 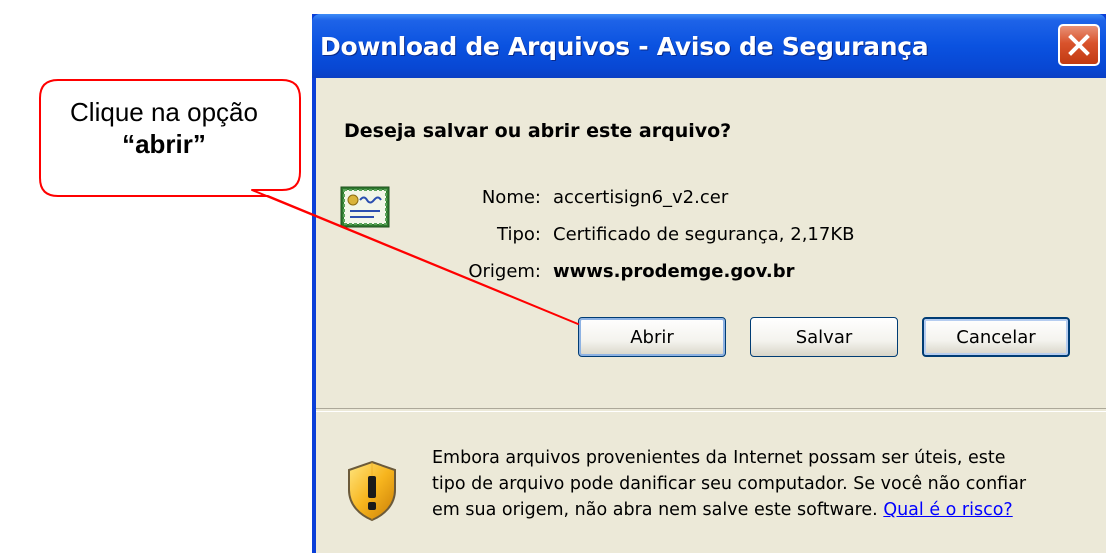 What do you see at coordinates (996, 337) in the screenshot?
I see `cancel-button: Cancelar` at bounding box center [996, 337].